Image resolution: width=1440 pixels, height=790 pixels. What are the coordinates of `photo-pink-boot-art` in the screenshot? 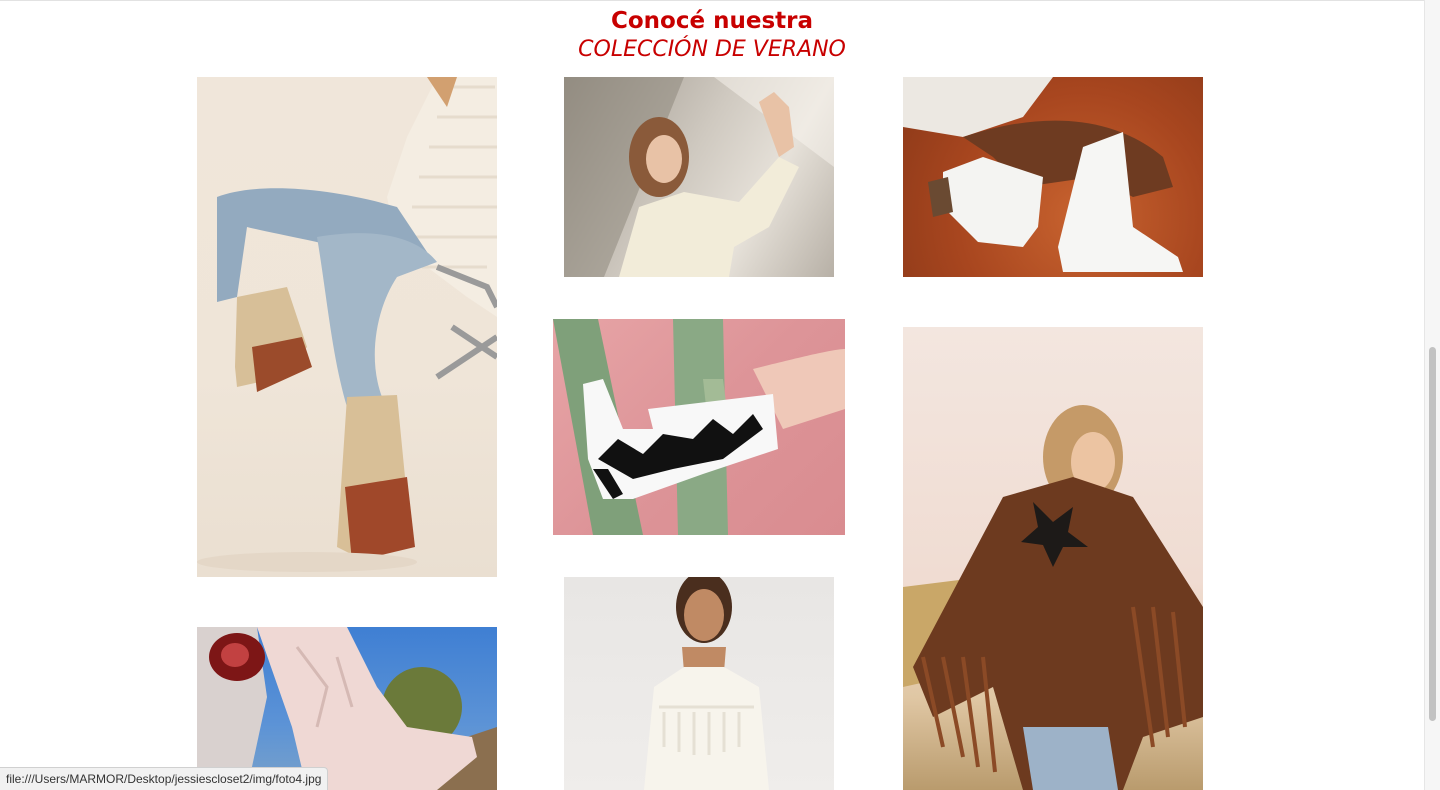 It's located at (347, 708).